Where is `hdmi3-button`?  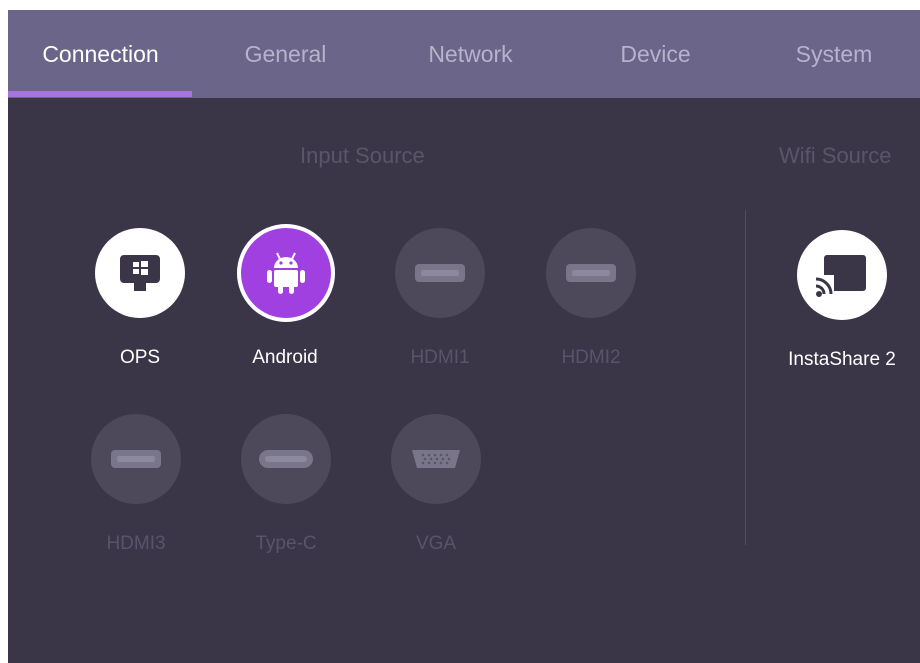 hdmi3-button is located at coordinates (136, 459).